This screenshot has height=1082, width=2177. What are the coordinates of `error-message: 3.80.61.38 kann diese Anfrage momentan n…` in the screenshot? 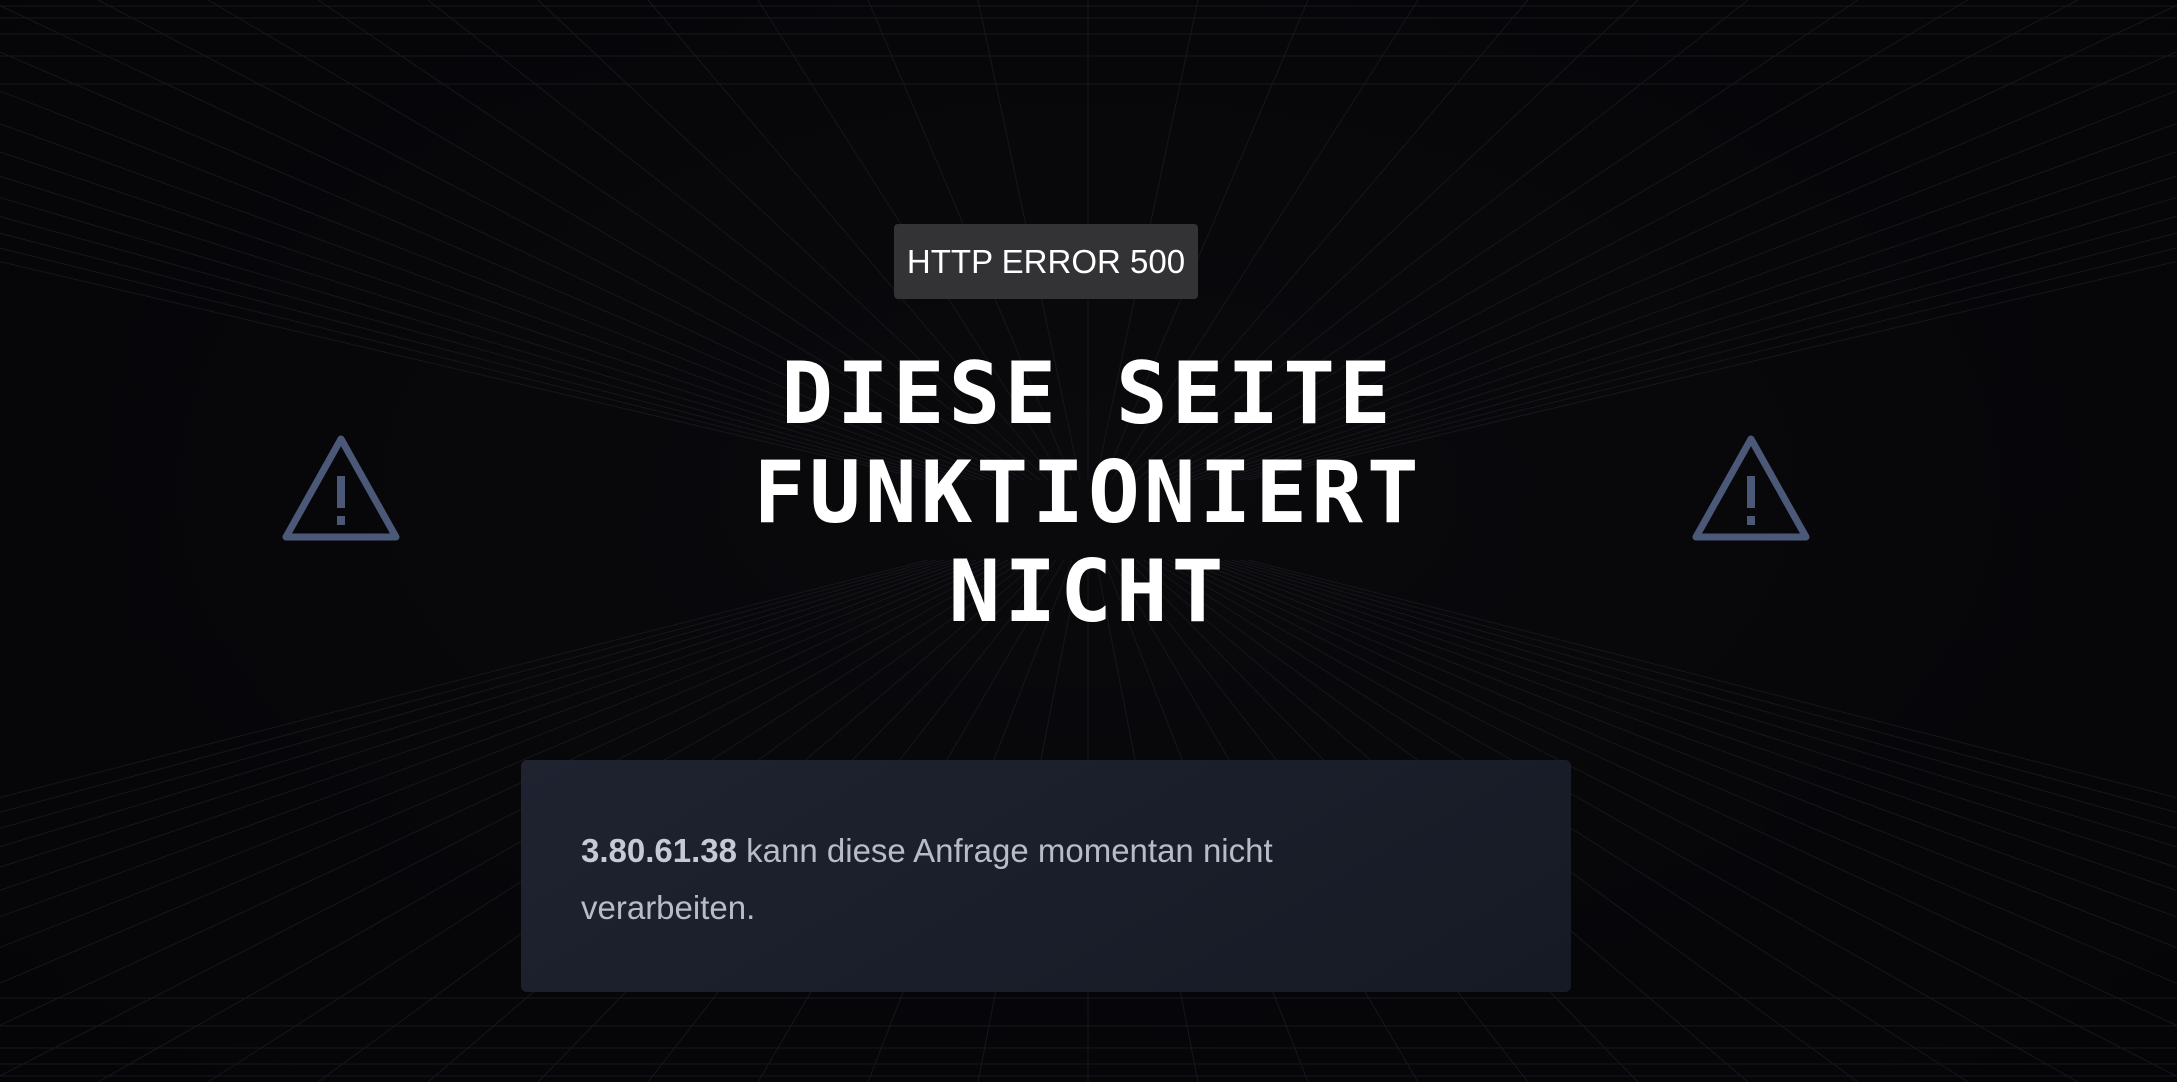 It's located at (981, 879).